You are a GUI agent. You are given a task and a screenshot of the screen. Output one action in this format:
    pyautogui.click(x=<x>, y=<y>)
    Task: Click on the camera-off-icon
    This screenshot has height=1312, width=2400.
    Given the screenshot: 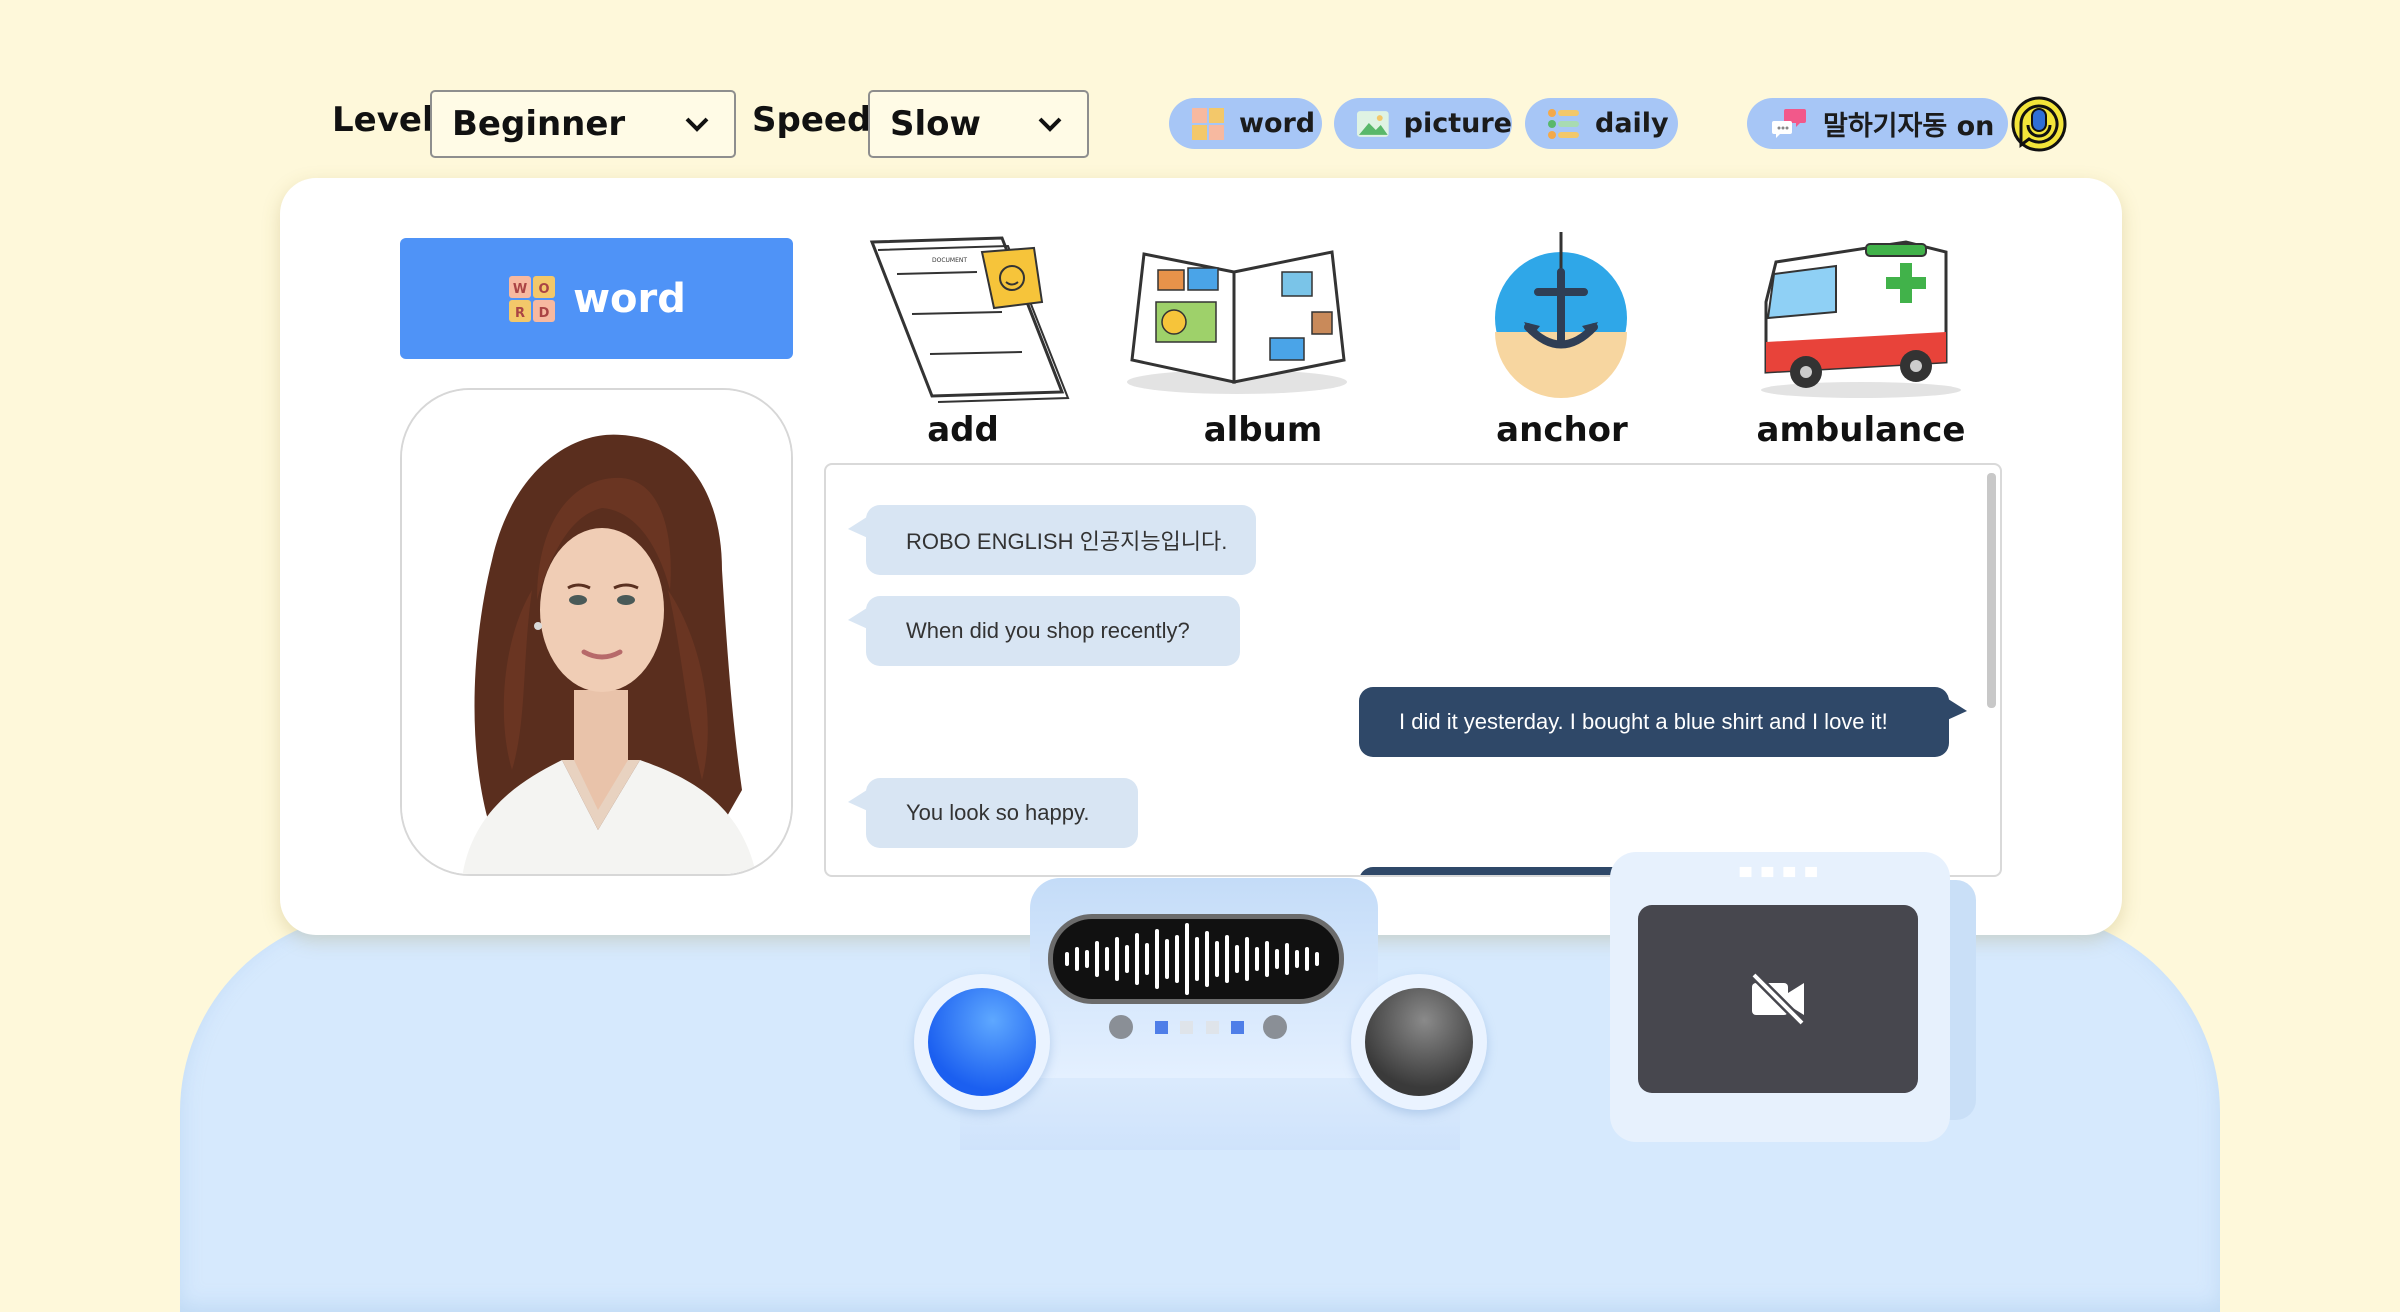 What is the action you would take?
    pyautogui.click(x=1778, y=999)
    